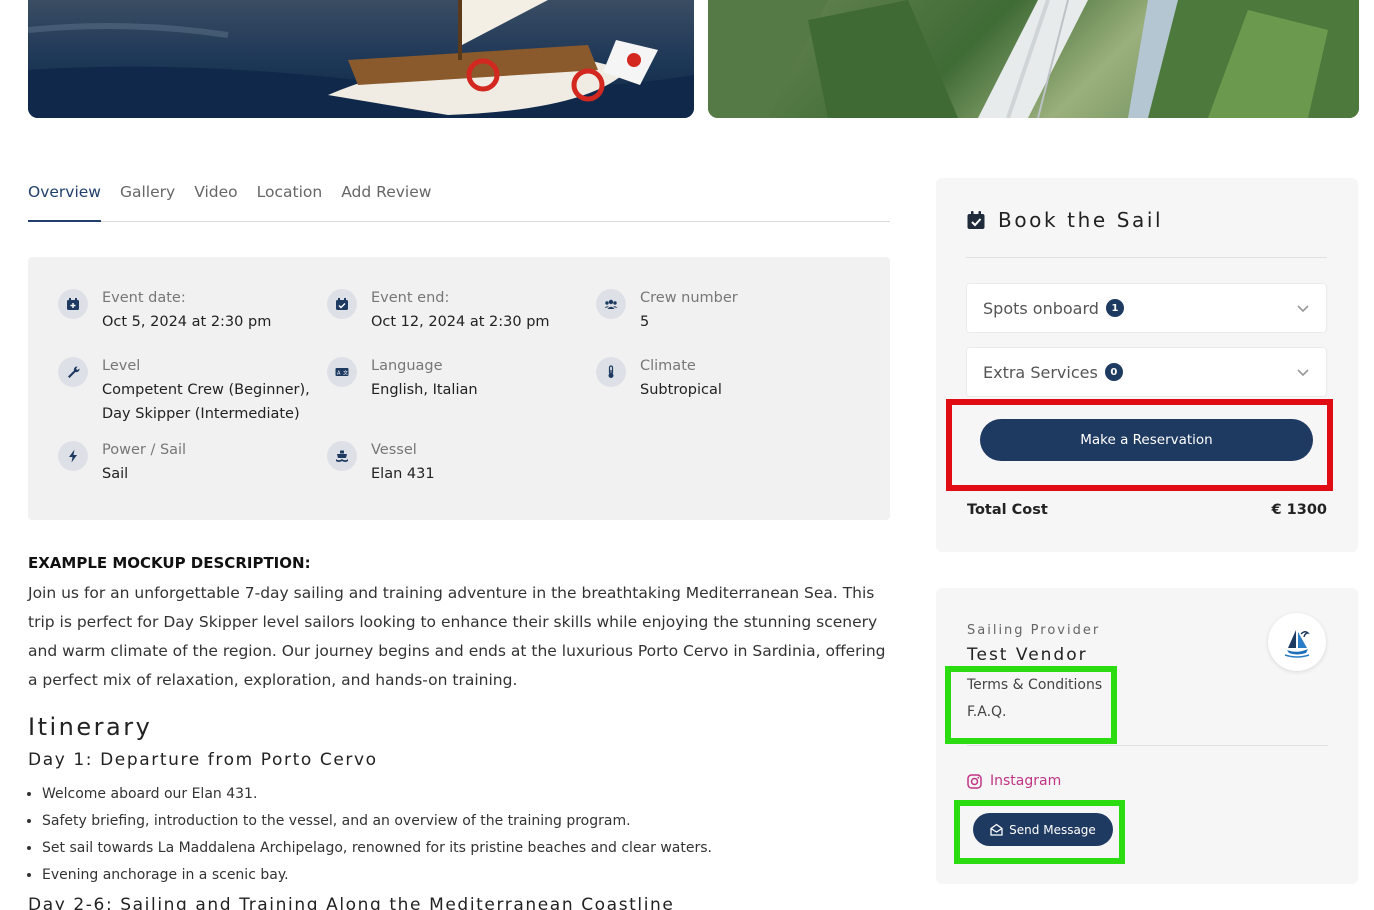 The height and width of the screenshot is (910, 1374). I want to click on mountain-sail-illustration, so click(1033, 59).